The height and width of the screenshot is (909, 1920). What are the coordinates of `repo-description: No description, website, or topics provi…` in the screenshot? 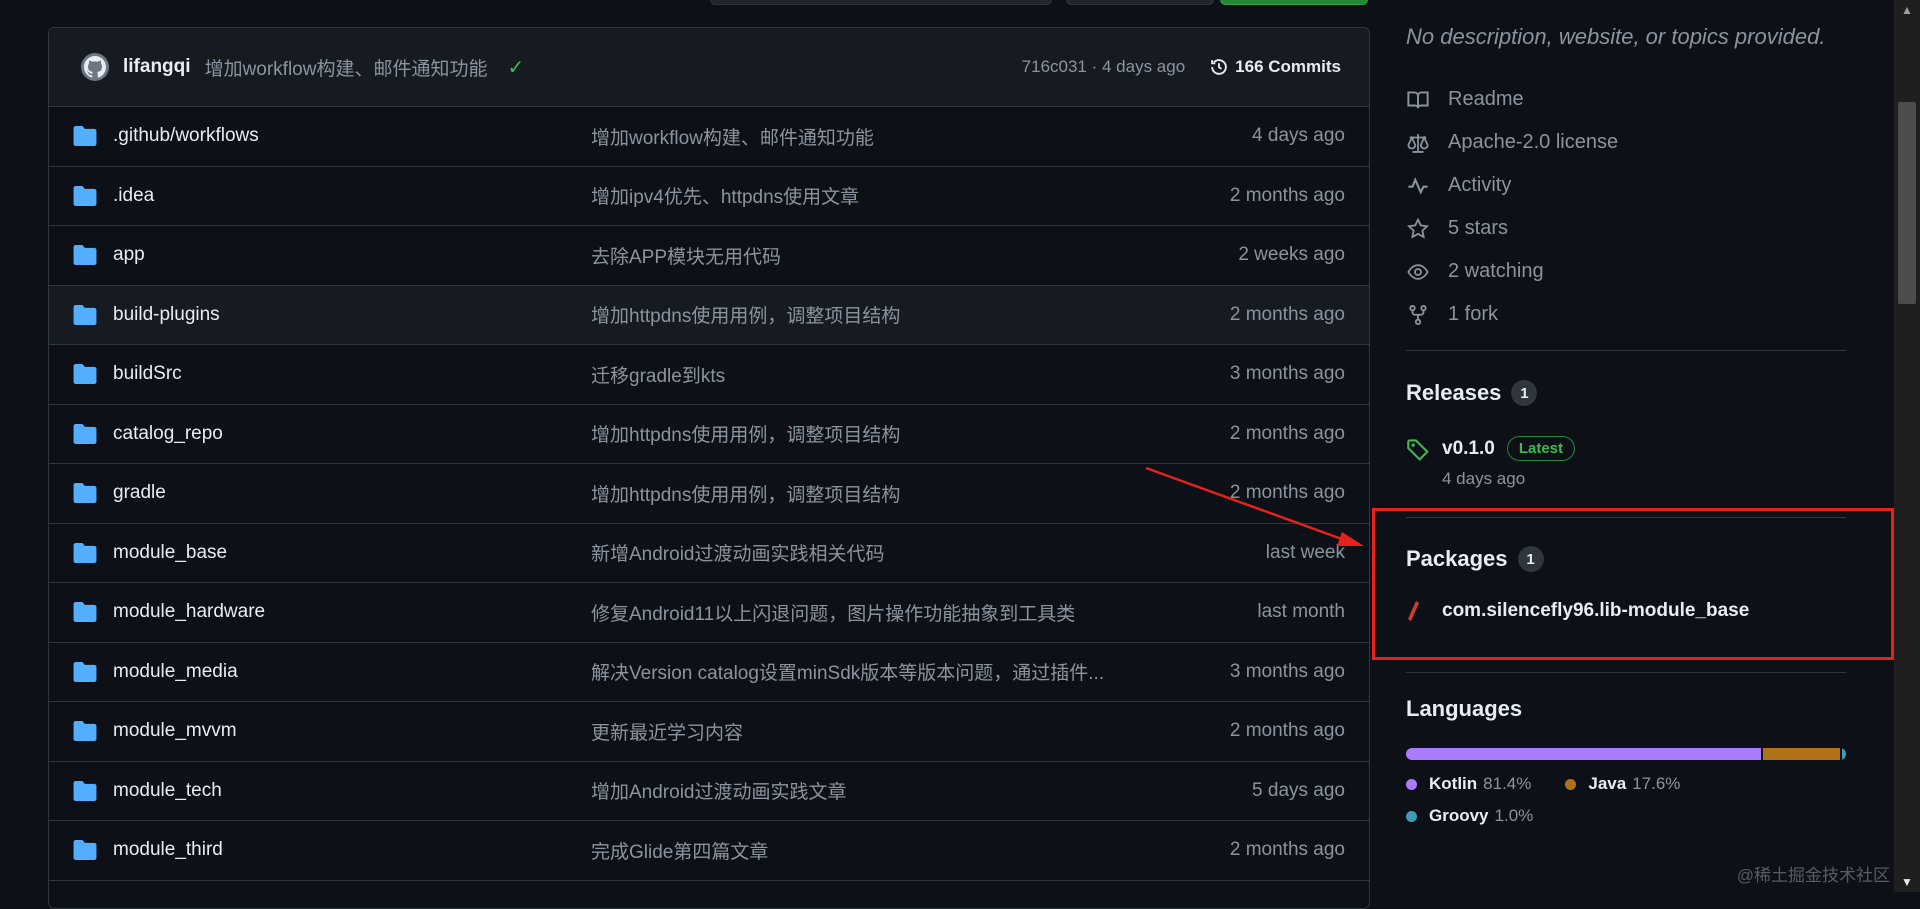 It's located at (1616, 36).